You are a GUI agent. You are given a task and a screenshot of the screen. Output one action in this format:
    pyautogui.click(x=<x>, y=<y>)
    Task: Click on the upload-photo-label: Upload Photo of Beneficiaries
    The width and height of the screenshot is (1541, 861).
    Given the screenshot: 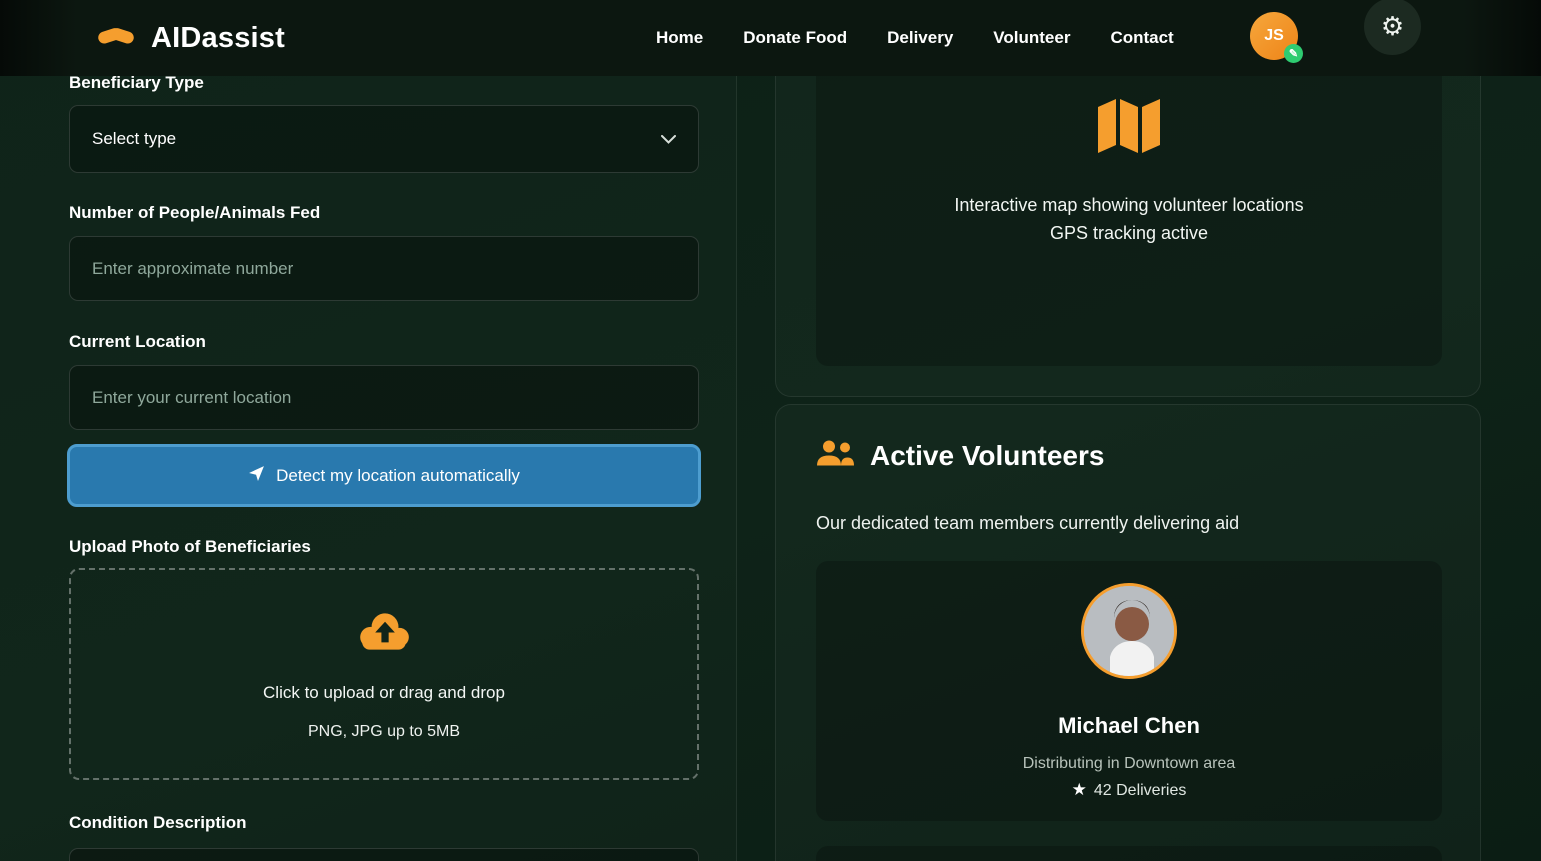 What is the action you would take?
    pyautogui.click(x=190, y=546)
    